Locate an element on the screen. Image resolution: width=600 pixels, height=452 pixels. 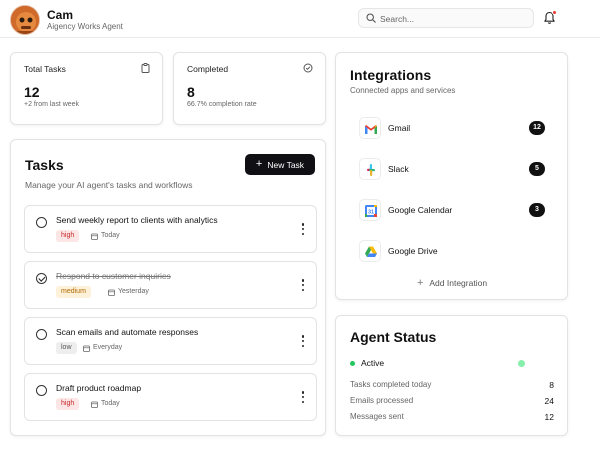
search-box is located at coordinates (446, 18).